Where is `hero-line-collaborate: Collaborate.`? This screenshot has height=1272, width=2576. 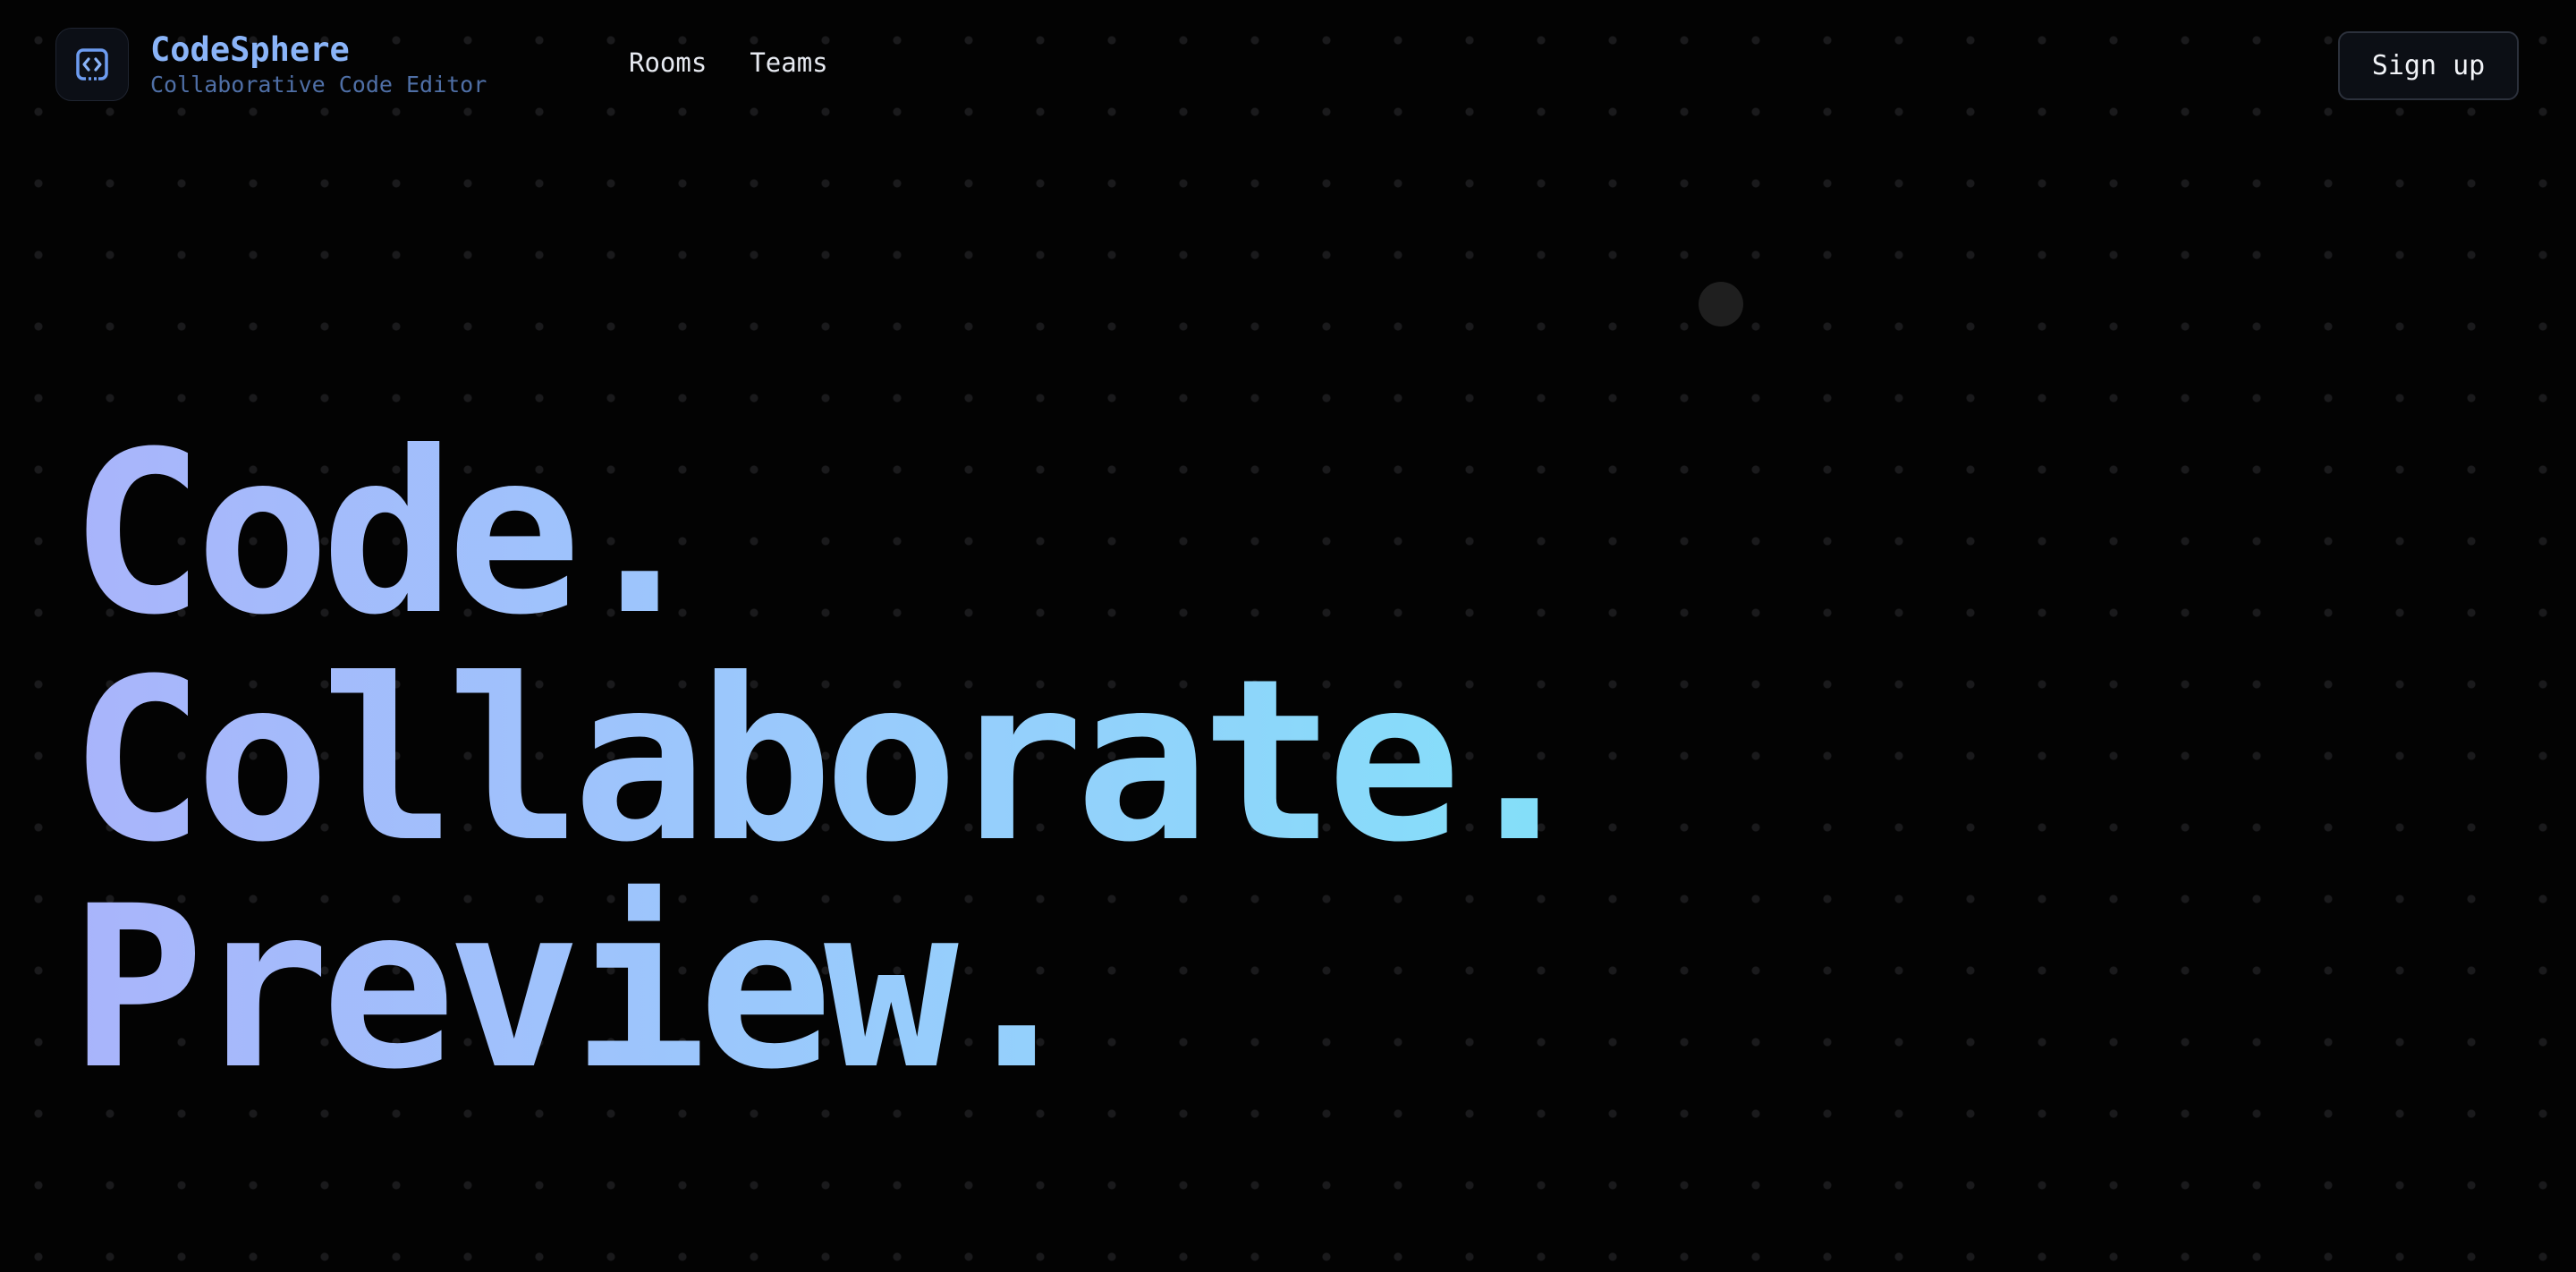 hero-line-collaborate: Collaborate. is located at coordinates (828, 761).